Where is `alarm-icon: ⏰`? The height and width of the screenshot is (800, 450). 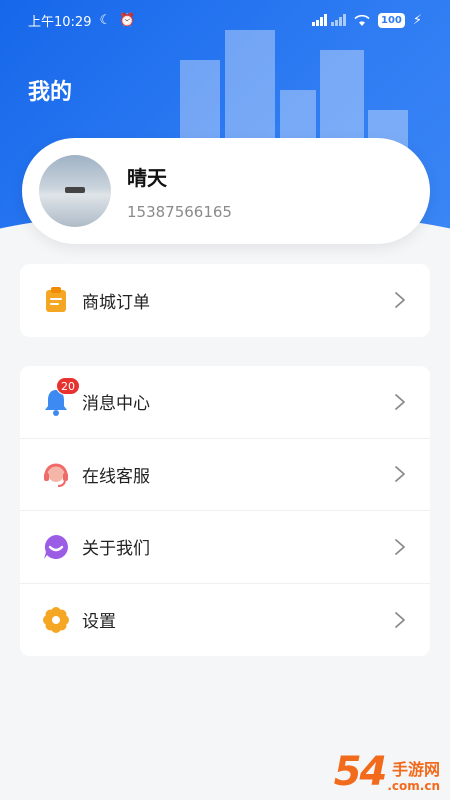 alarm-icon: ⏰ is located at coordinates (127, 20).